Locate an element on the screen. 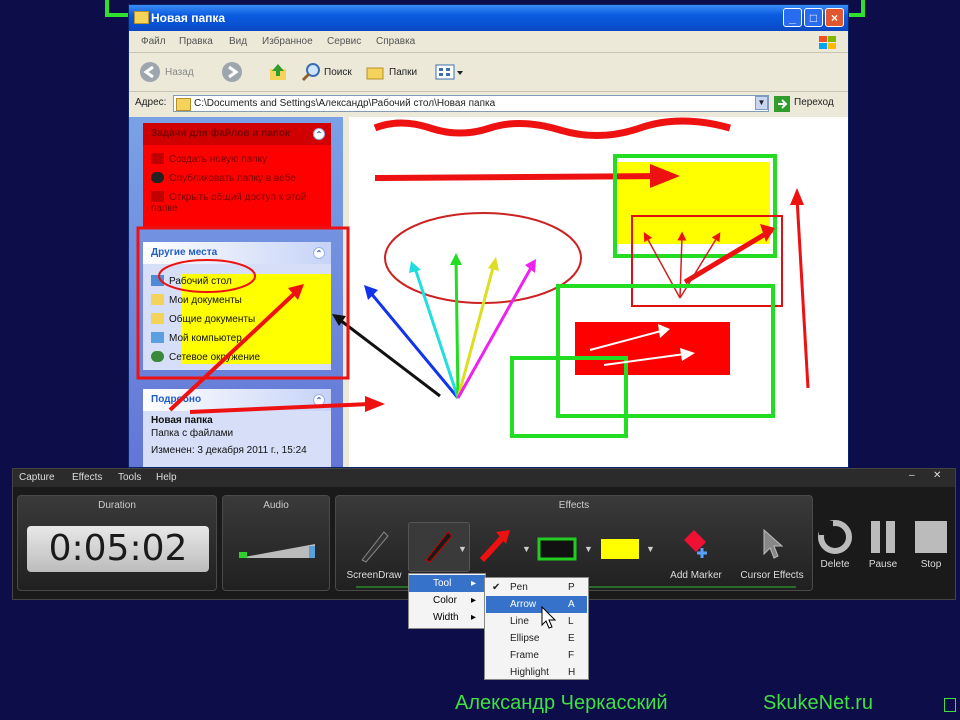 This screenshot has height=720, width=960. duration-display: 0:05:02 is located at coordinates (118, 549).